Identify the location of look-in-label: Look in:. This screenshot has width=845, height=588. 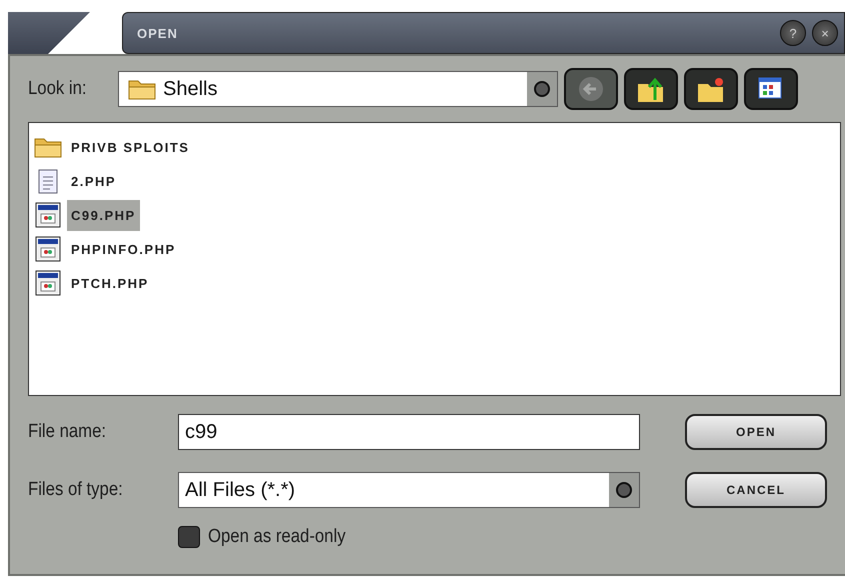
(58, 89).